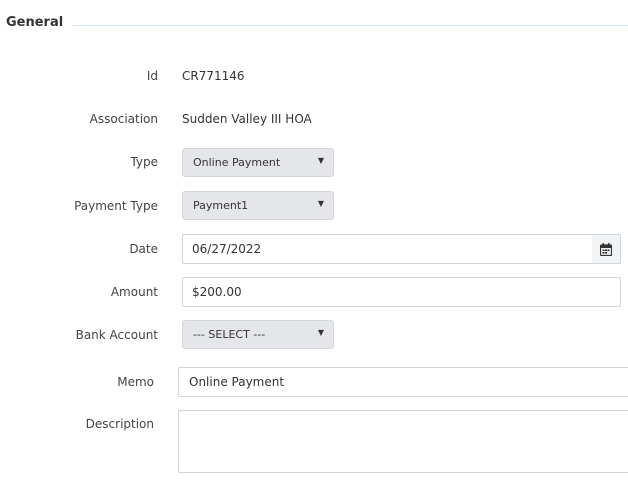  Describe the element at coordinates (229, 334) in the screenshot. I see `bank-account-select-value: --- SELECT ---` at that location.